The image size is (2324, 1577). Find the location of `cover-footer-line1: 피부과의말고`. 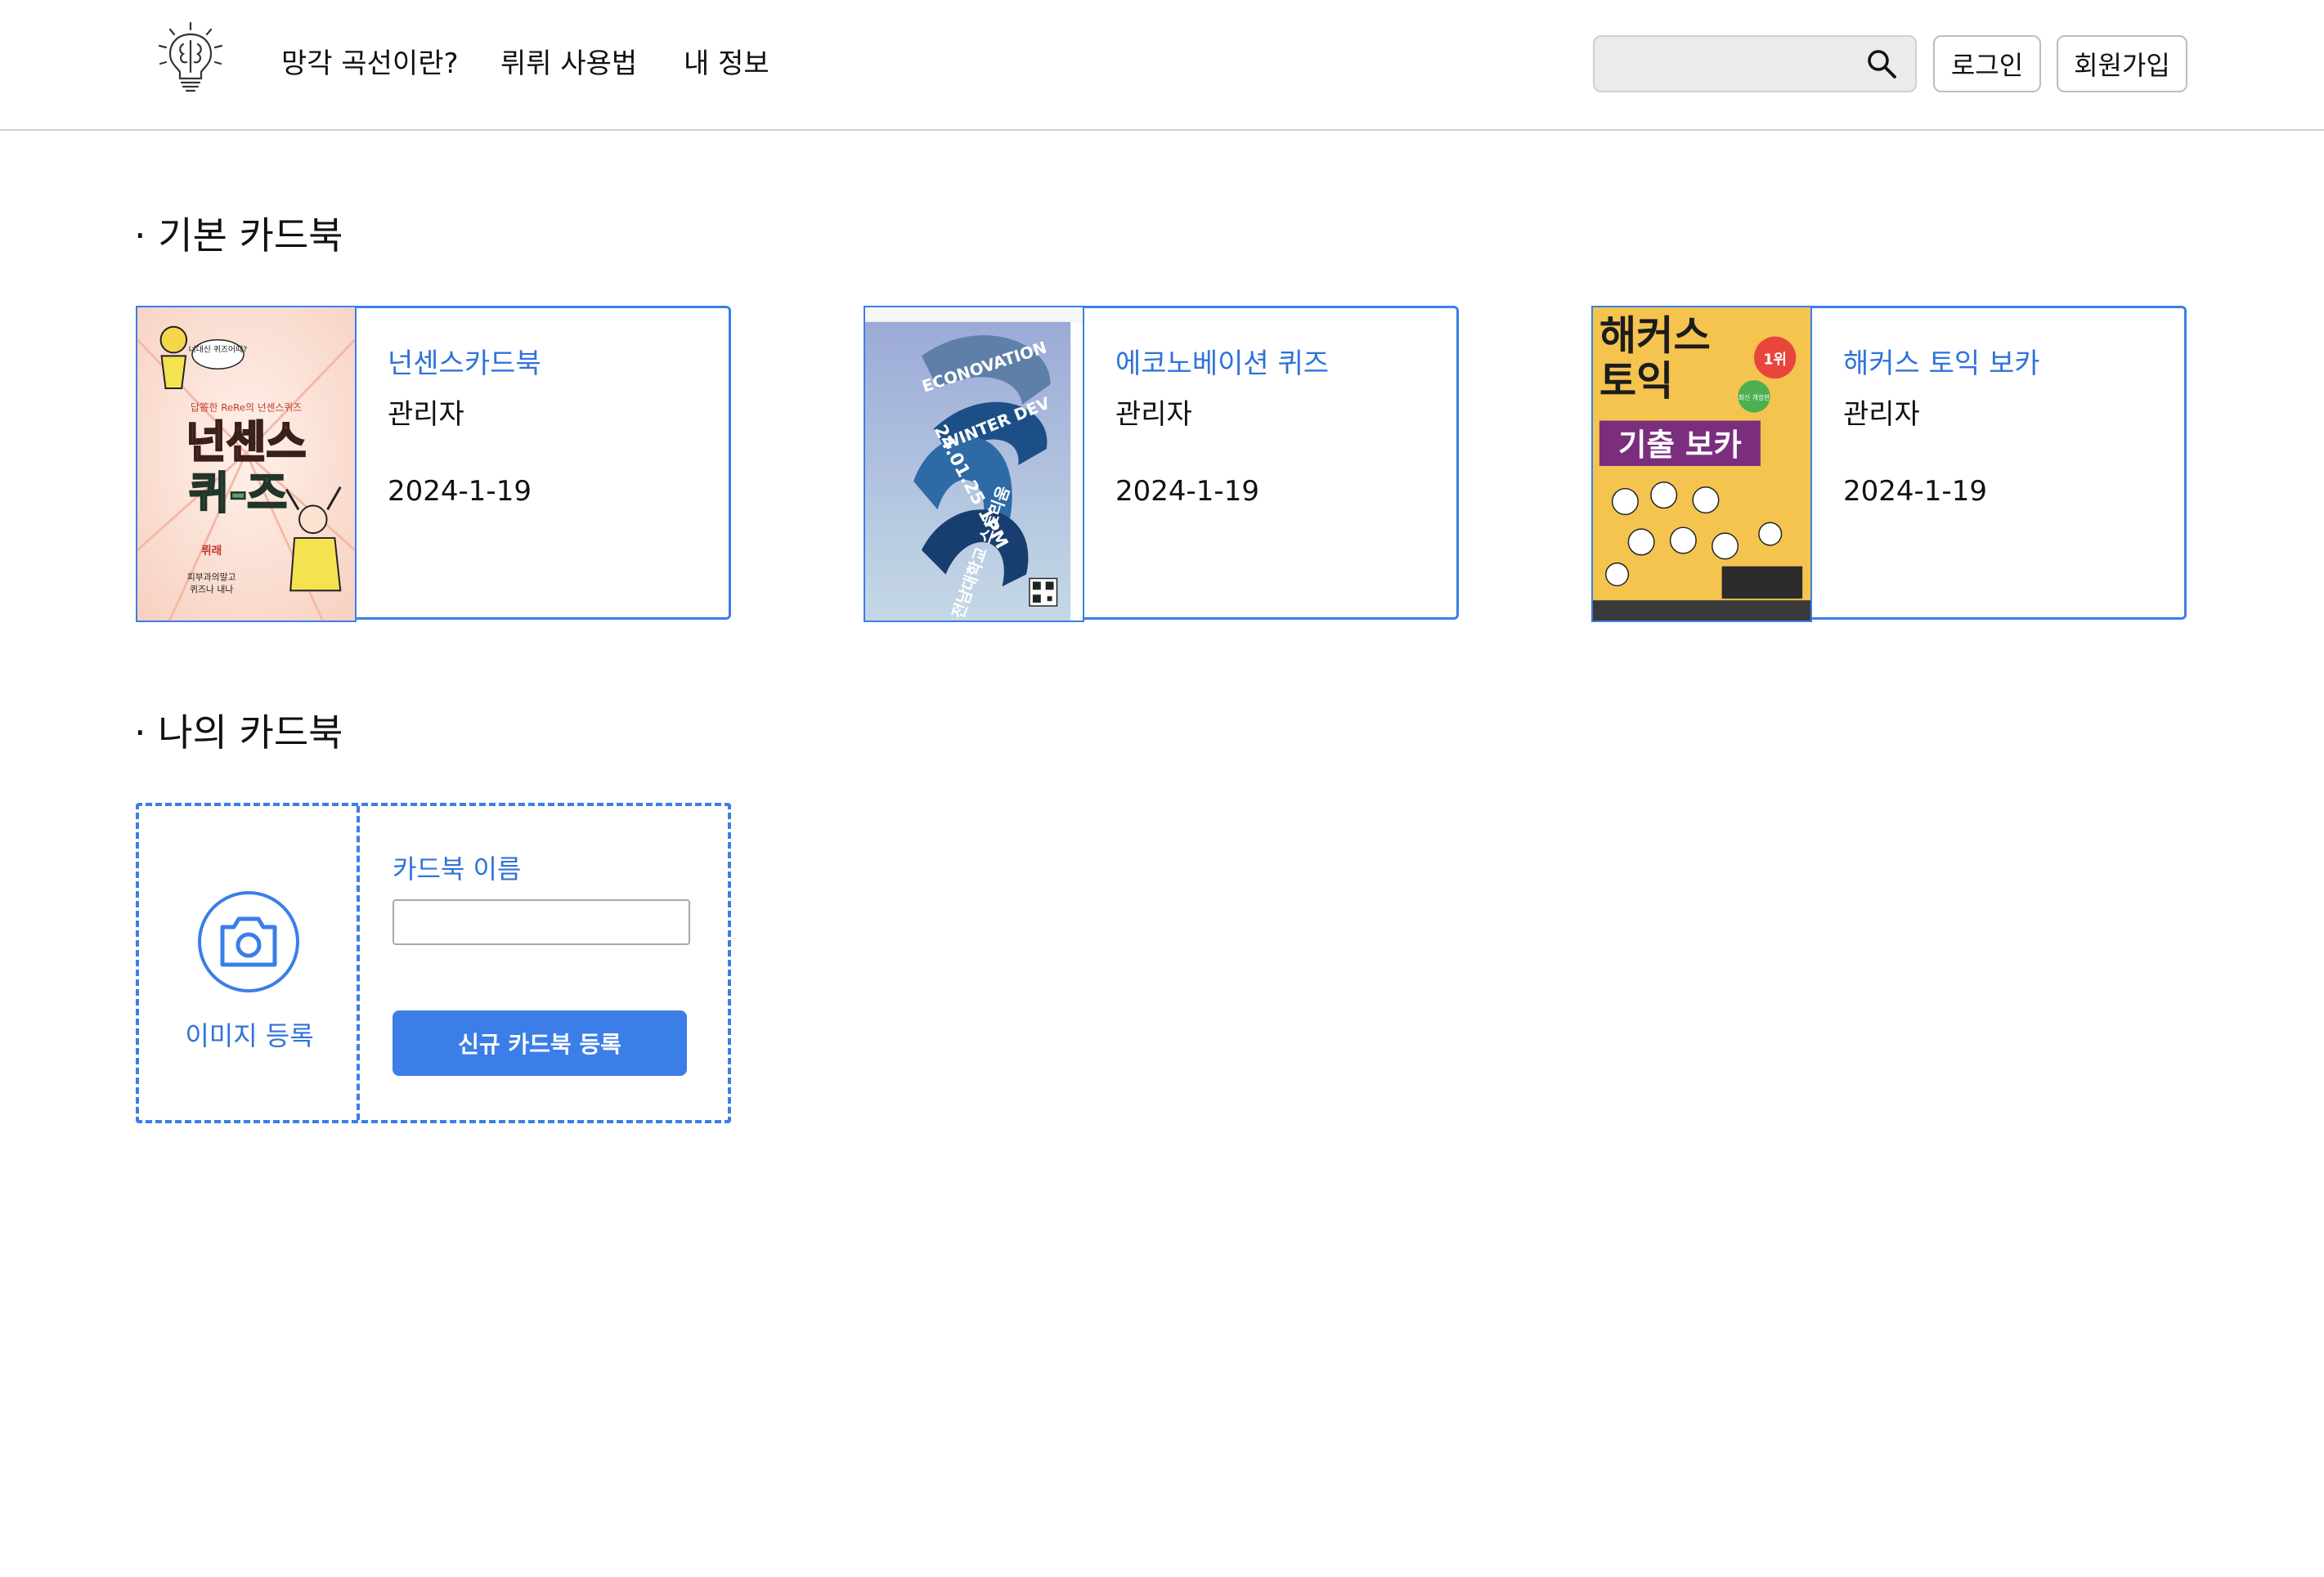

cover-footer-line1: 피부과의말고 is located at coordinates (211, 576).